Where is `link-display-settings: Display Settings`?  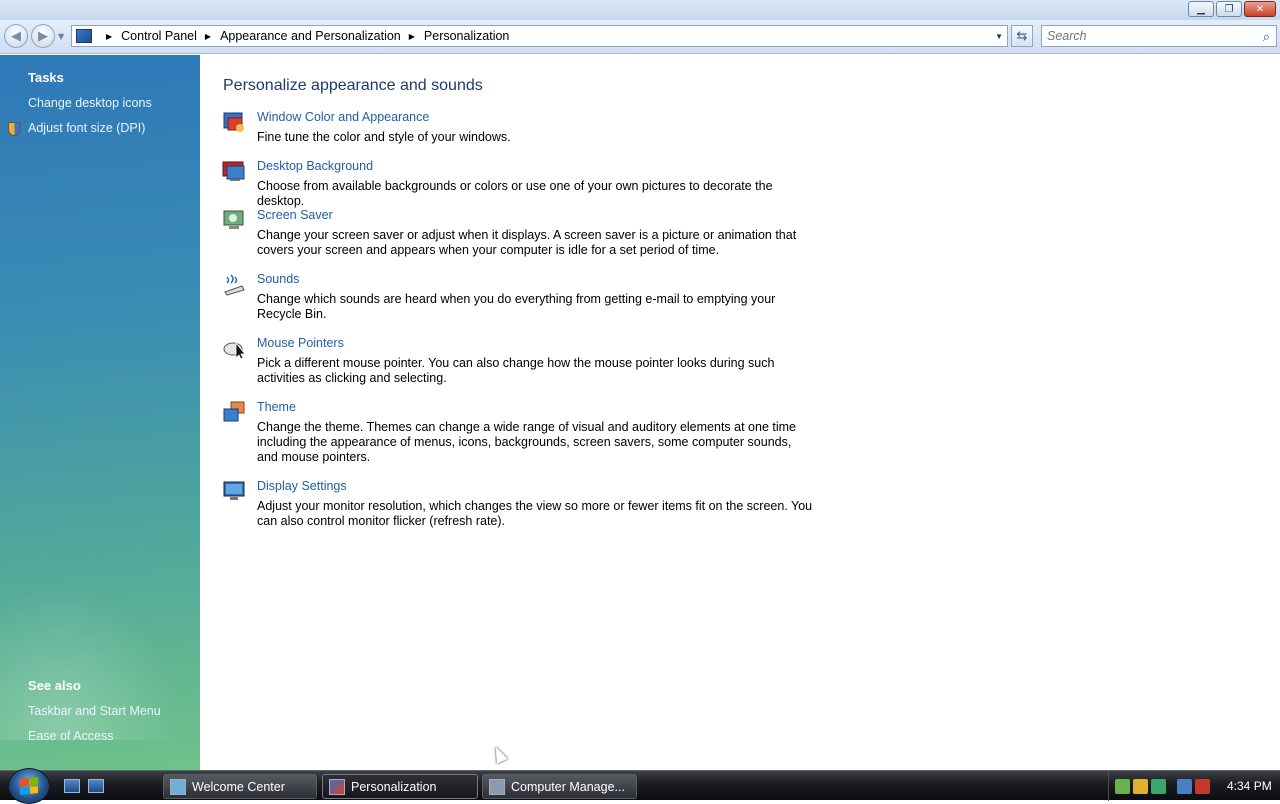
link-display-settings: Display Settings is located at coordinates (302, 486).